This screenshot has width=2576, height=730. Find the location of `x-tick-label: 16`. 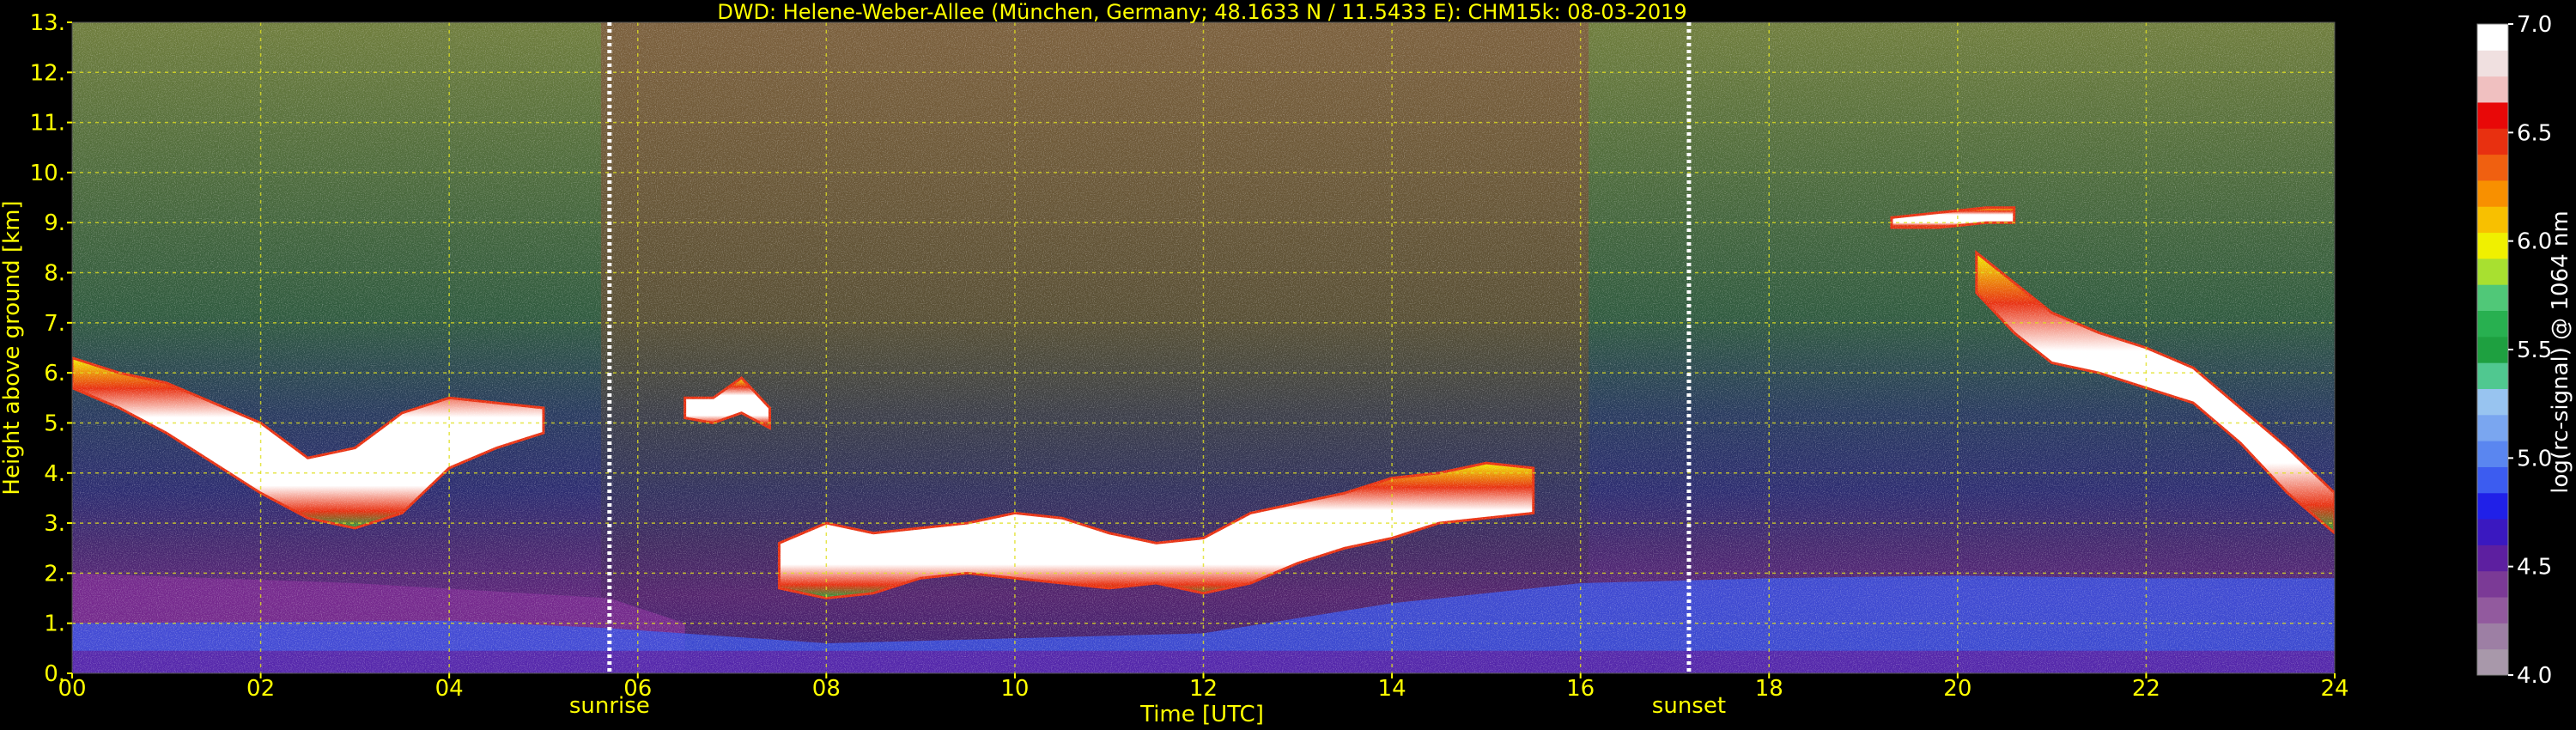

x-tick-label: 16 is located at coordinates (1580, 689).